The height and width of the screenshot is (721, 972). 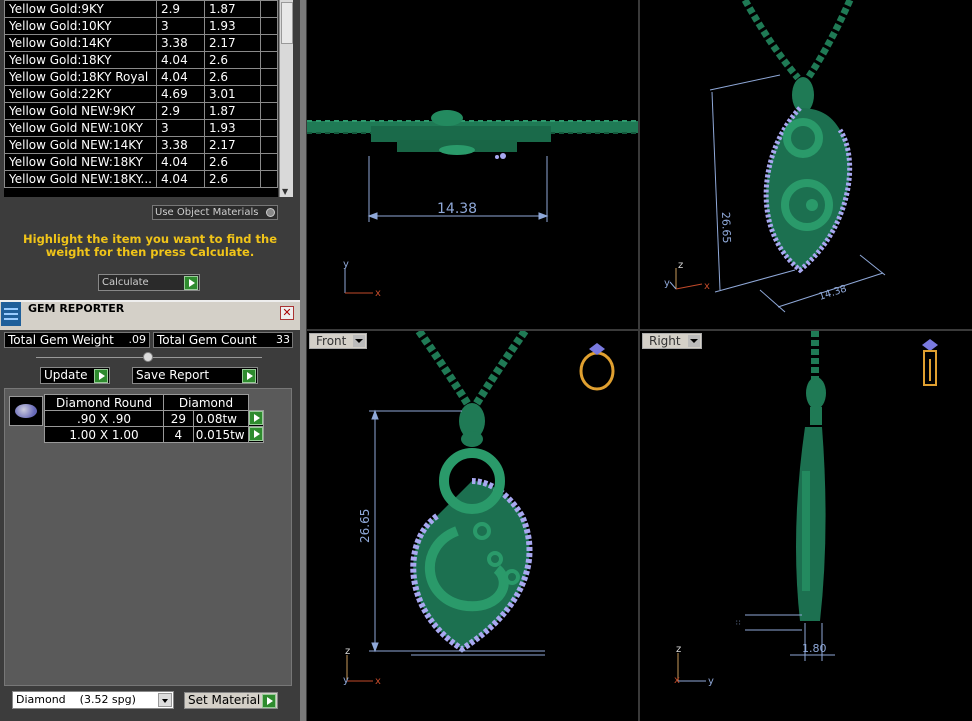 What do you see at coordinates (76, 699) in the screenshot?
I see `gem-material-select-value: Diamond (3.52 spg)` at bounding box center [76, 699].